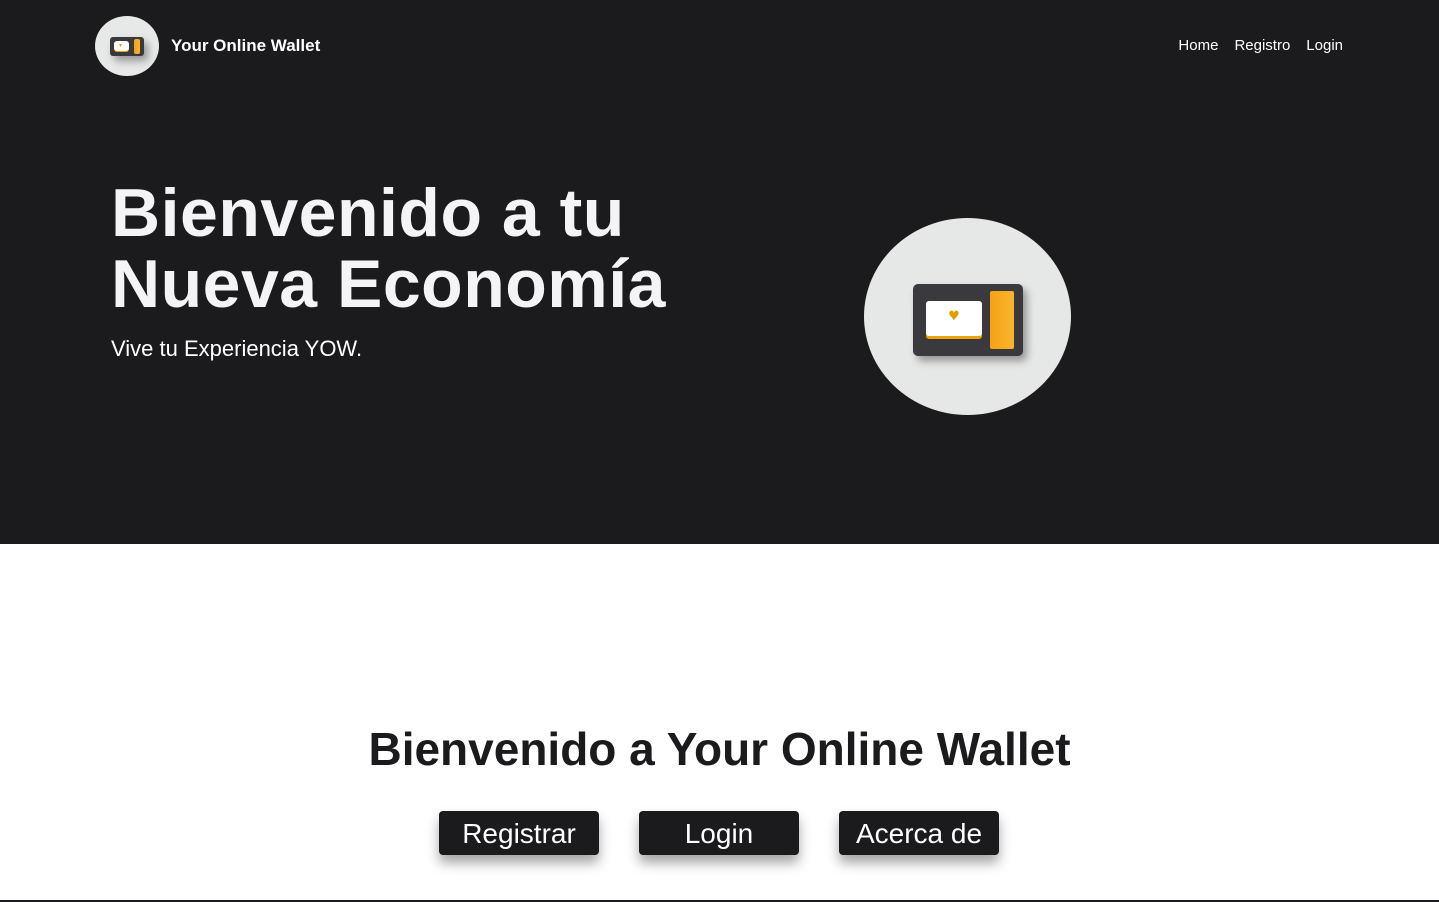  What do you see at coordinates (246, 45) in the screenshot?
I see `brand-name: Your Online Wallet` at bounding box center [246, 45].